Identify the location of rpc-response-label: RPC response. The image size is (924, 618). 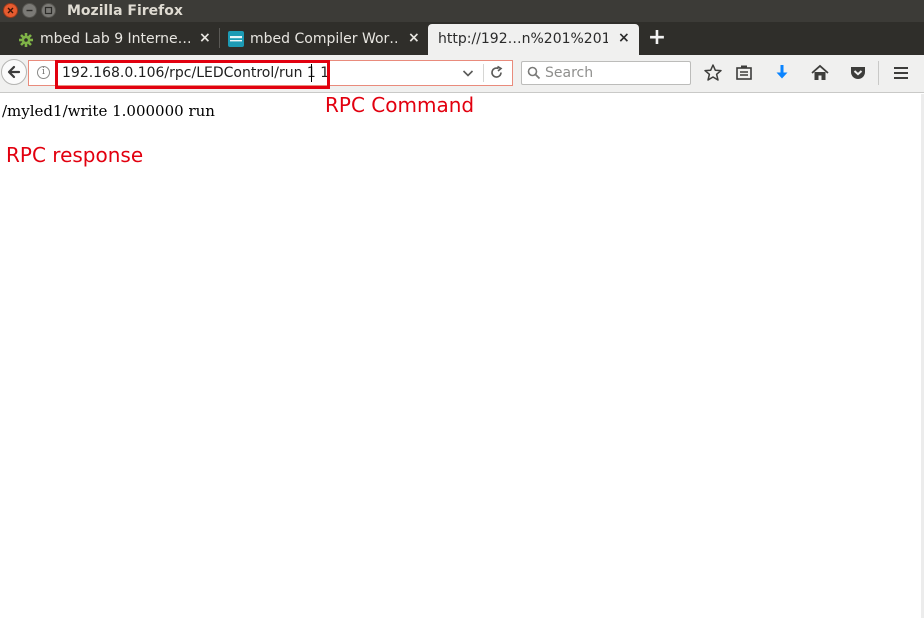
(75, 155).